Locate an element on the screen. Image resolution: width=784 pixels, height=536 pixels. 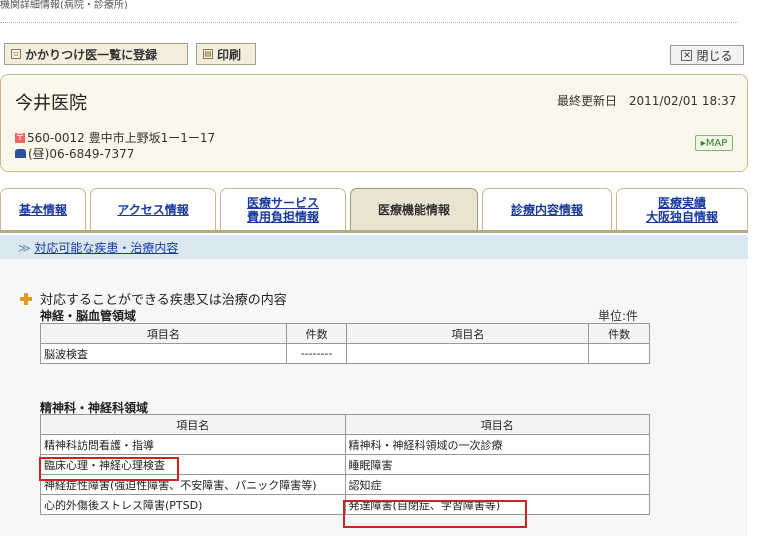
save-icon: ▫ is located at coordinates (16, 54).